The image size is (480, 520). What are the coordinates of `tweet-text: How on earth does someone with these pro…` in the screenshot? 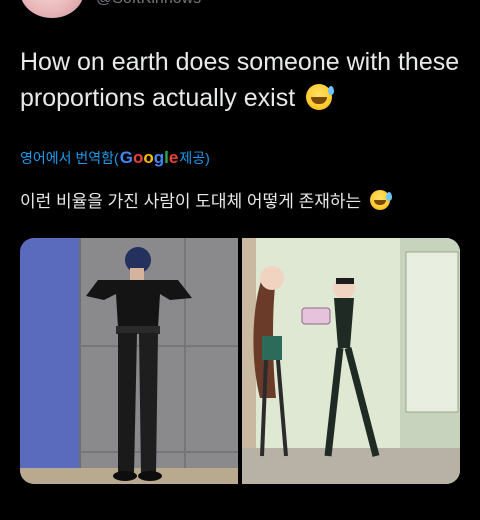 It's located at (240, 80).